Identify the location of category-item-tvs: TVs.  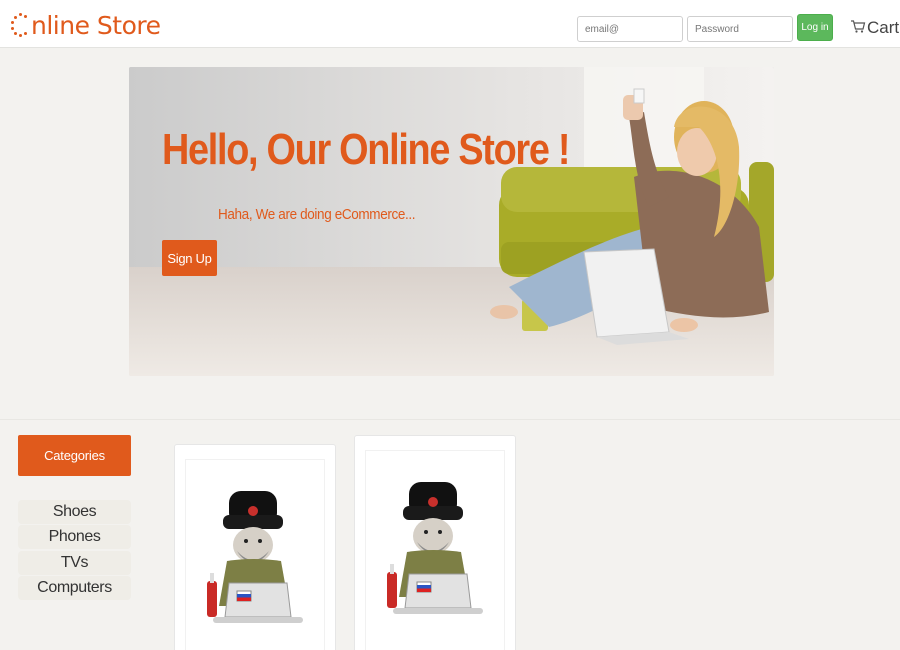
(74, 562).